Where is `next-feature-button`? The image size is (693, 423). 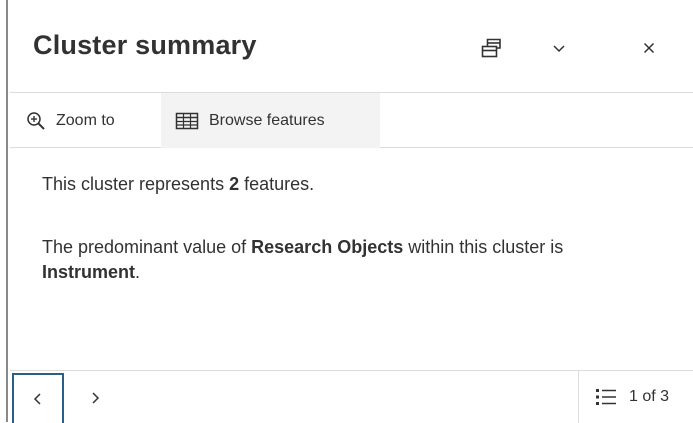
next-feature-button is located at coordinates (95, 398).